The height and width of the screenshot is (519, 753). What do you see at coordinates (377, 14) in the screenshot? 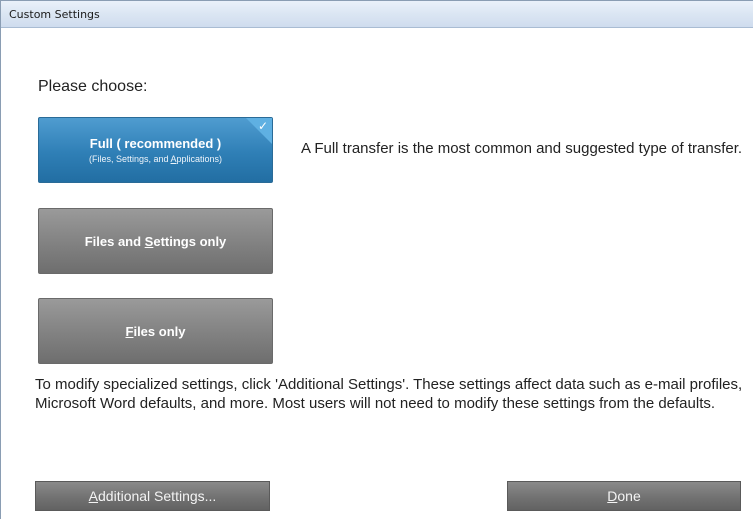
I see `title-bar: Custom Settings` at bounding box center [377, 14].